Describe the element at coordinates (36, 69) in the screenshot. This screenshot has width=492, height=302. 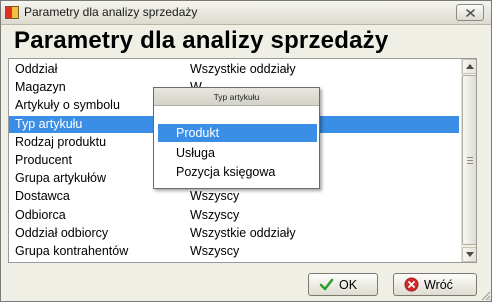
I see `row-label: Oddział` at that location.